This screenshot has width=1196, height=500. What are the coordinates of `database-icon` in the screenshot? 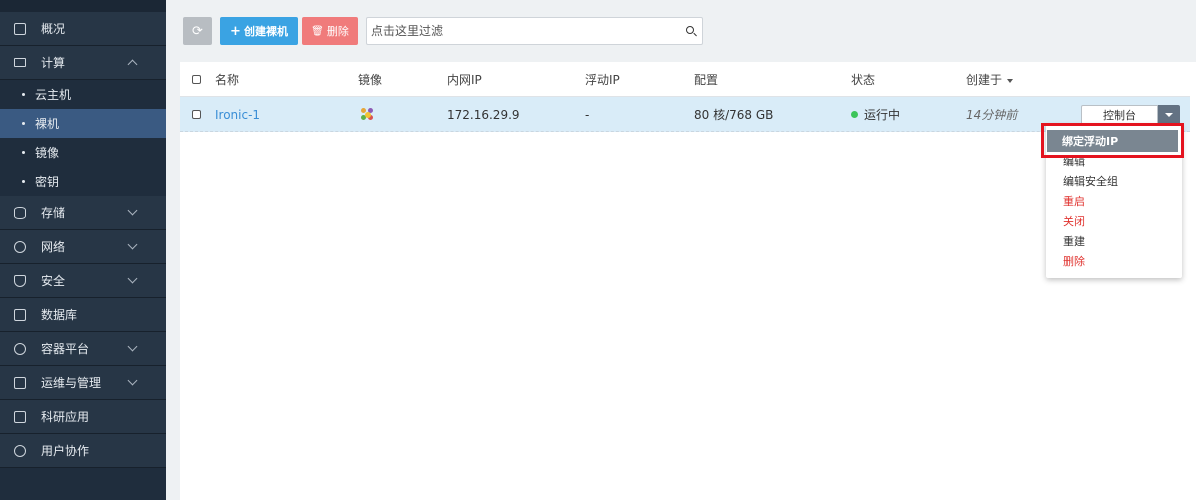 It's located at (20, 212).